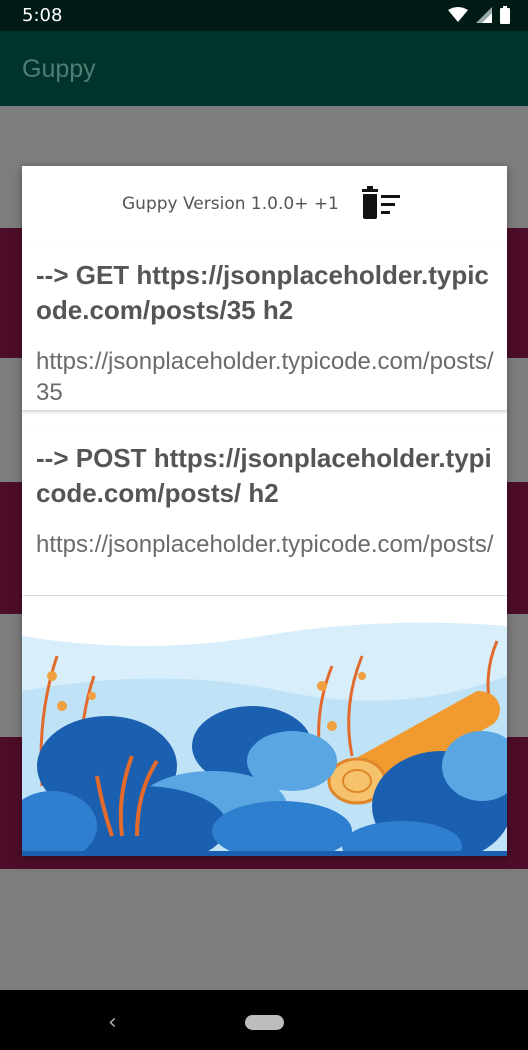 This screenshot has width=528, height=1050. Describe the element at coordinates (505, 15) in the screenshot. I see `battery-icon` at that location.